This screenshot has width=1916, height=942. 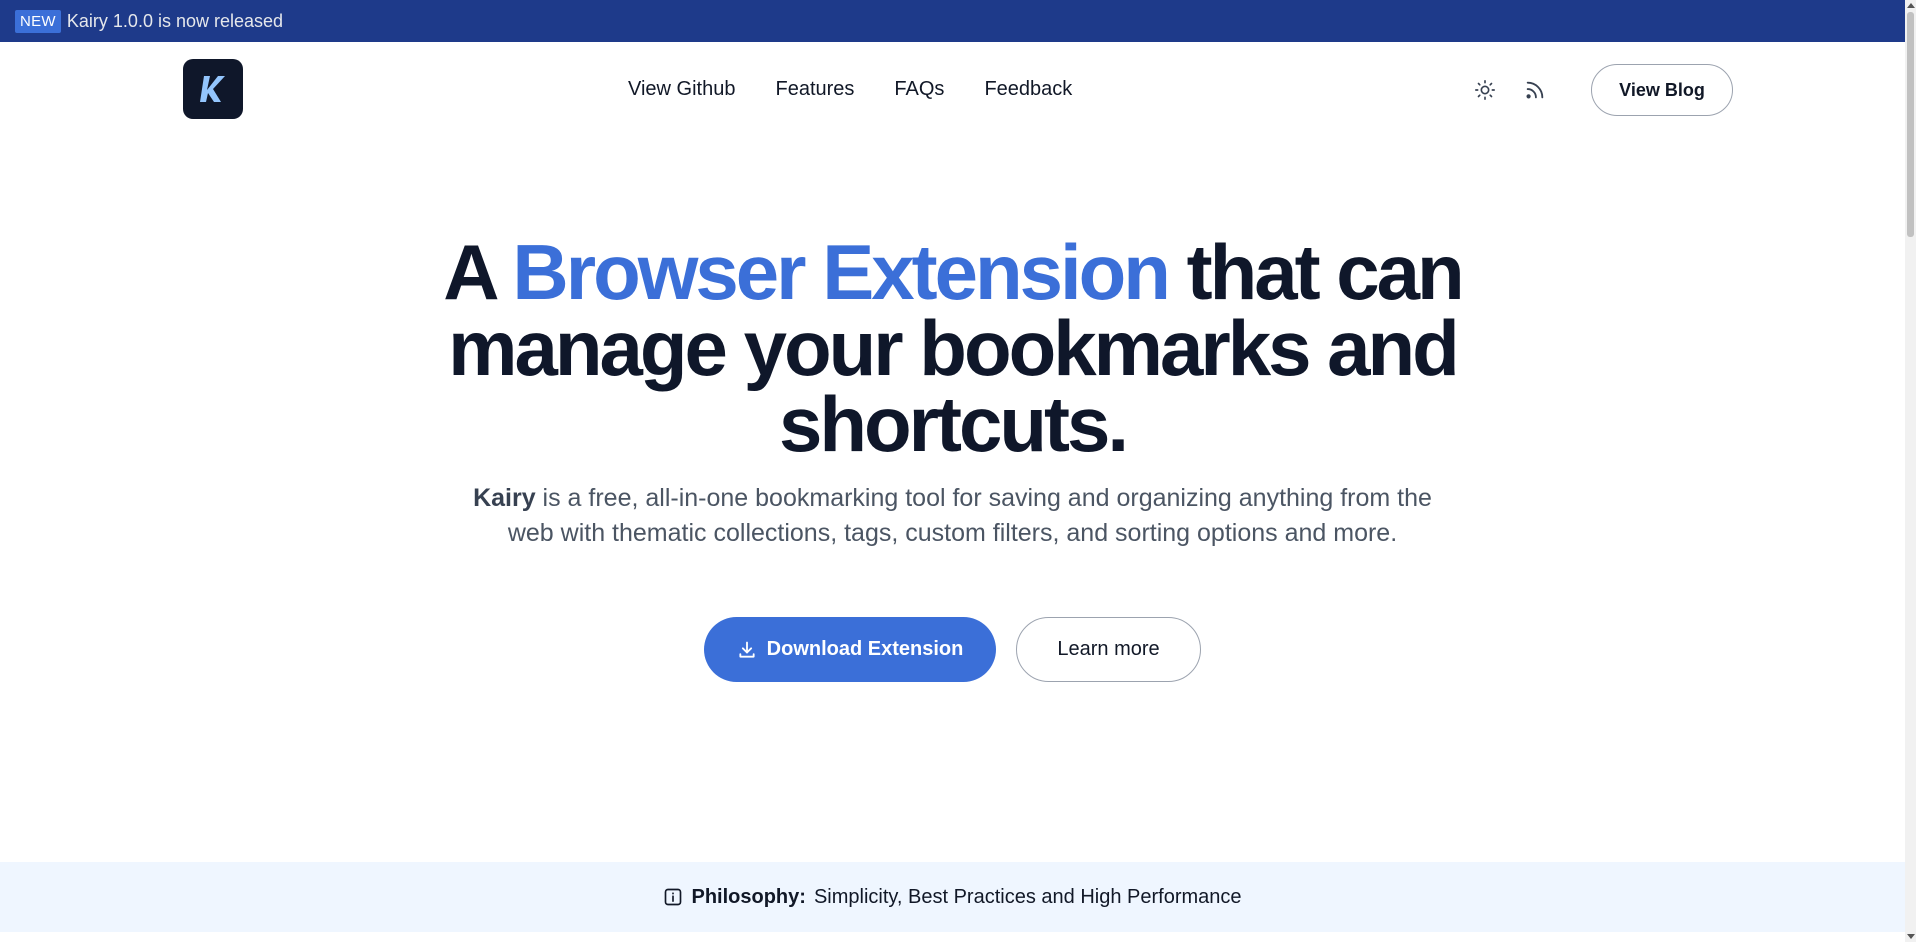 I want to click on nav-link-feedback: Feedback, so click(x=1028, y=89).